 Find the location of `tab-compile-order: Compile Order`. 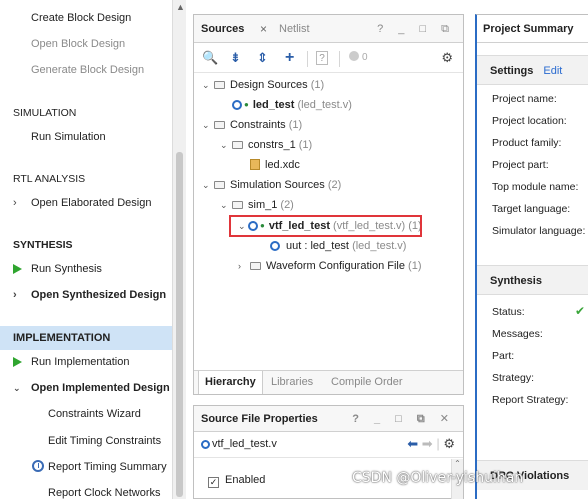

tab-compile-order: Compile Order is located at coordinates (367, 382).